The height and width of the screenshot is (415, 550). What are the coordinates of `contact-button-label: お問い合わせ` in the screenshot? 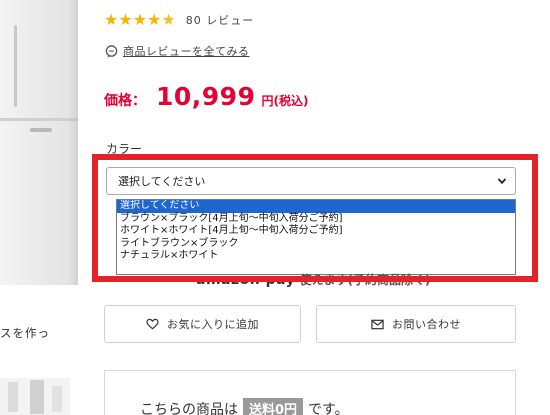 It's located at (426, 324).